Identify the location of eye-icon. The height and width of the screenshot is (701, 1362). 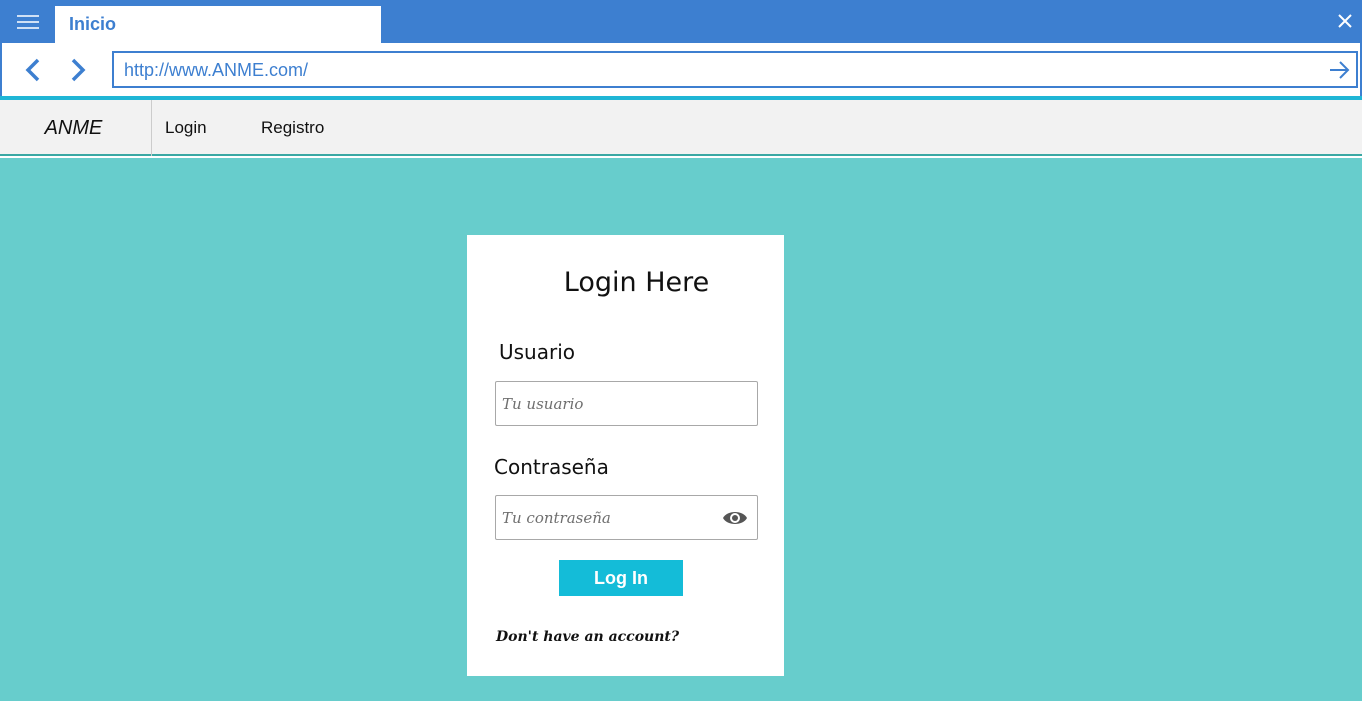
(735, 518).